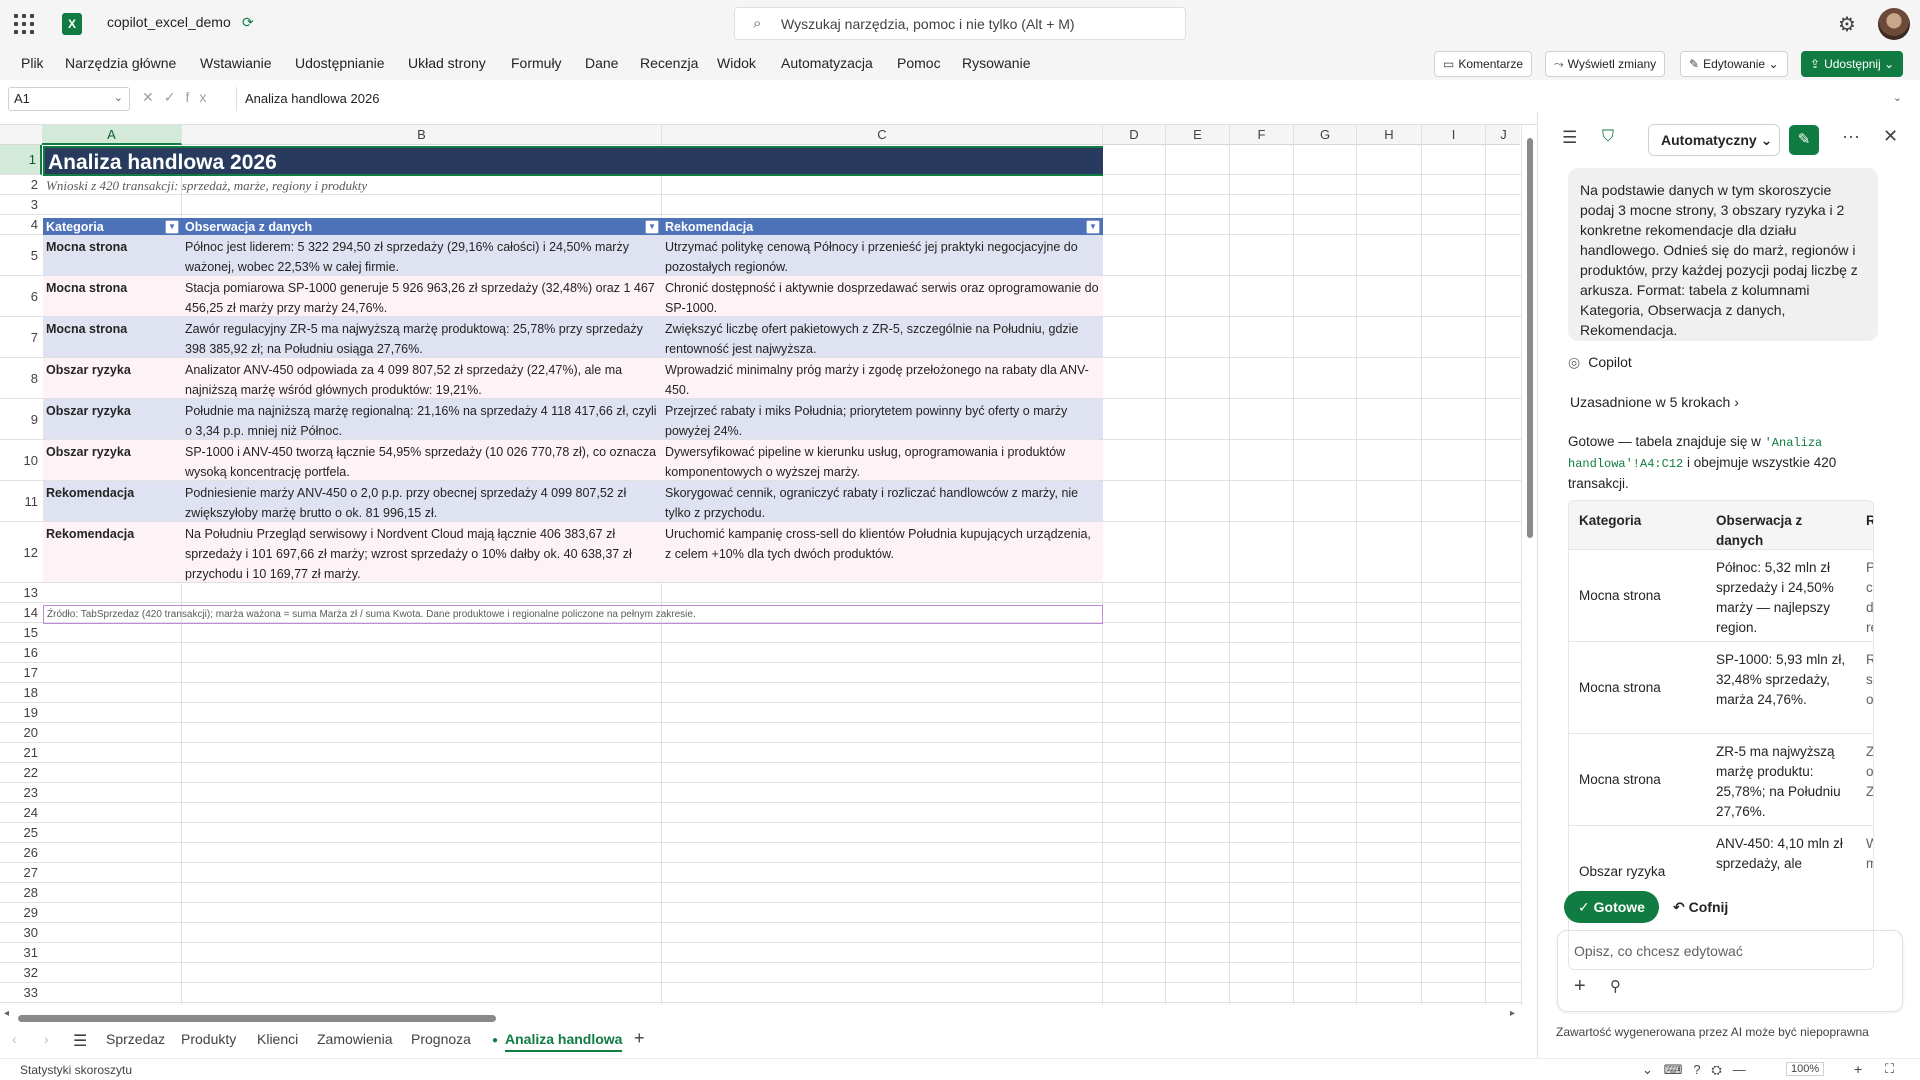  What do you see at coordinates (169, 22) in the screenshot?
I see `document-name: copilot_excel_demo` at bounding box center [169, 22].